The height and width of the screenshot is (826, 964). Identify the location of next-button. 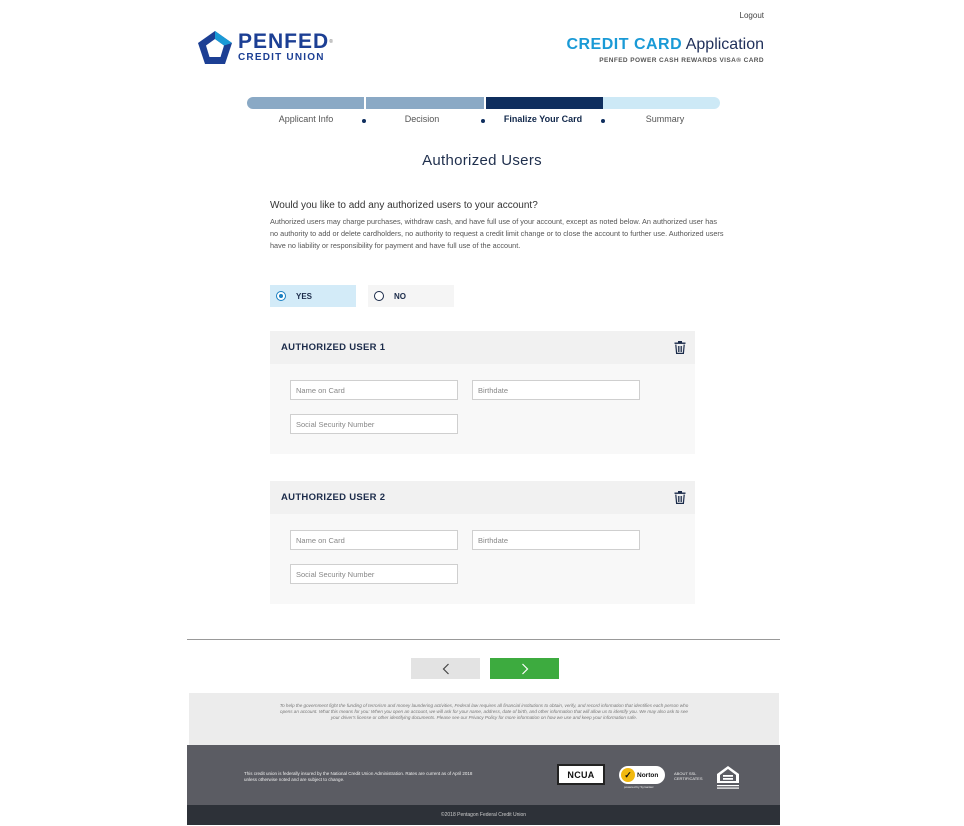
(524, 668).